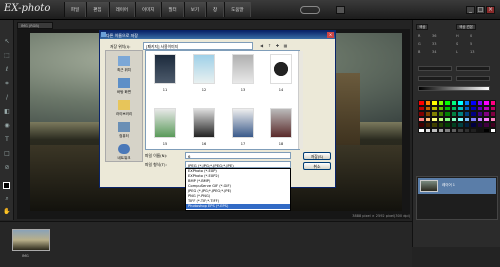 This screenshot has width=500, height=267. What do you see at coordinates (121, 9) in the screenshot?
I see `menu-layer: 레이어` at bounding box center [121, 9].